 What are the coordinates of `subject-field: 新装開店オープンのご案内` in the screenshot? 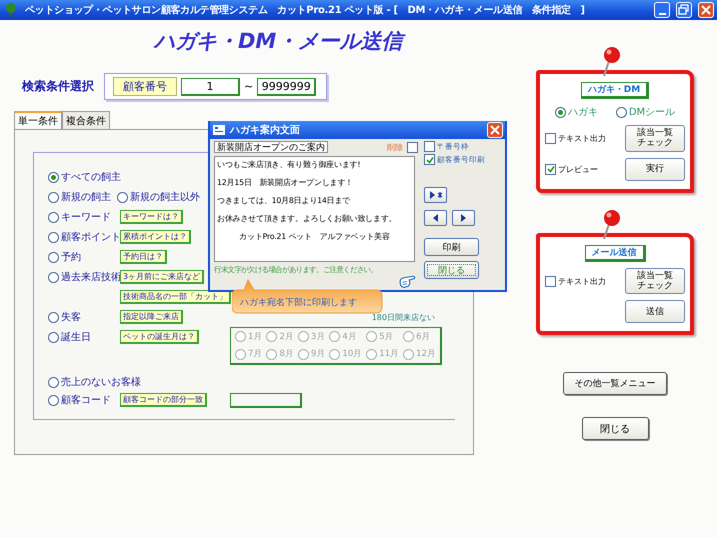 It's located at (271, 147).